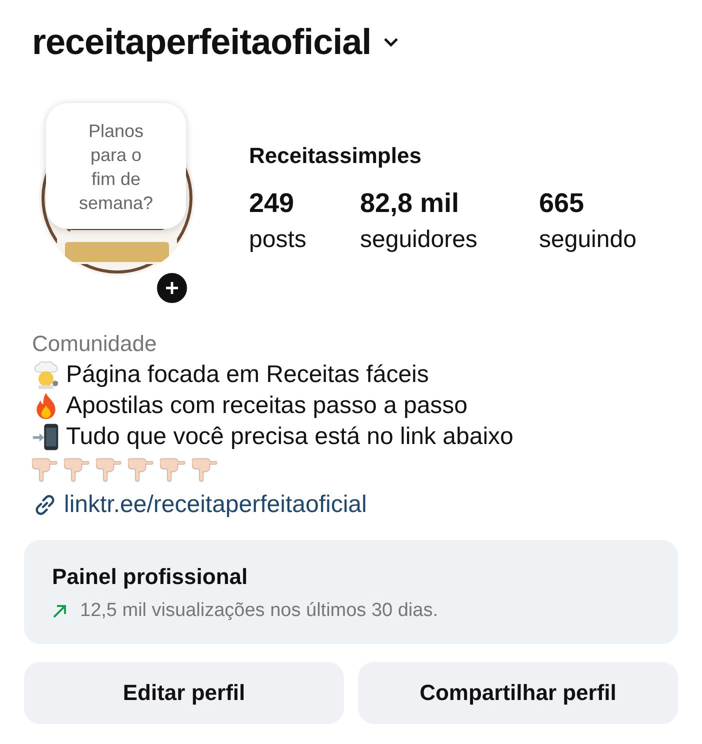  I want to click on note-bubble: Planos para o fim de semana?, so click(116, 166).